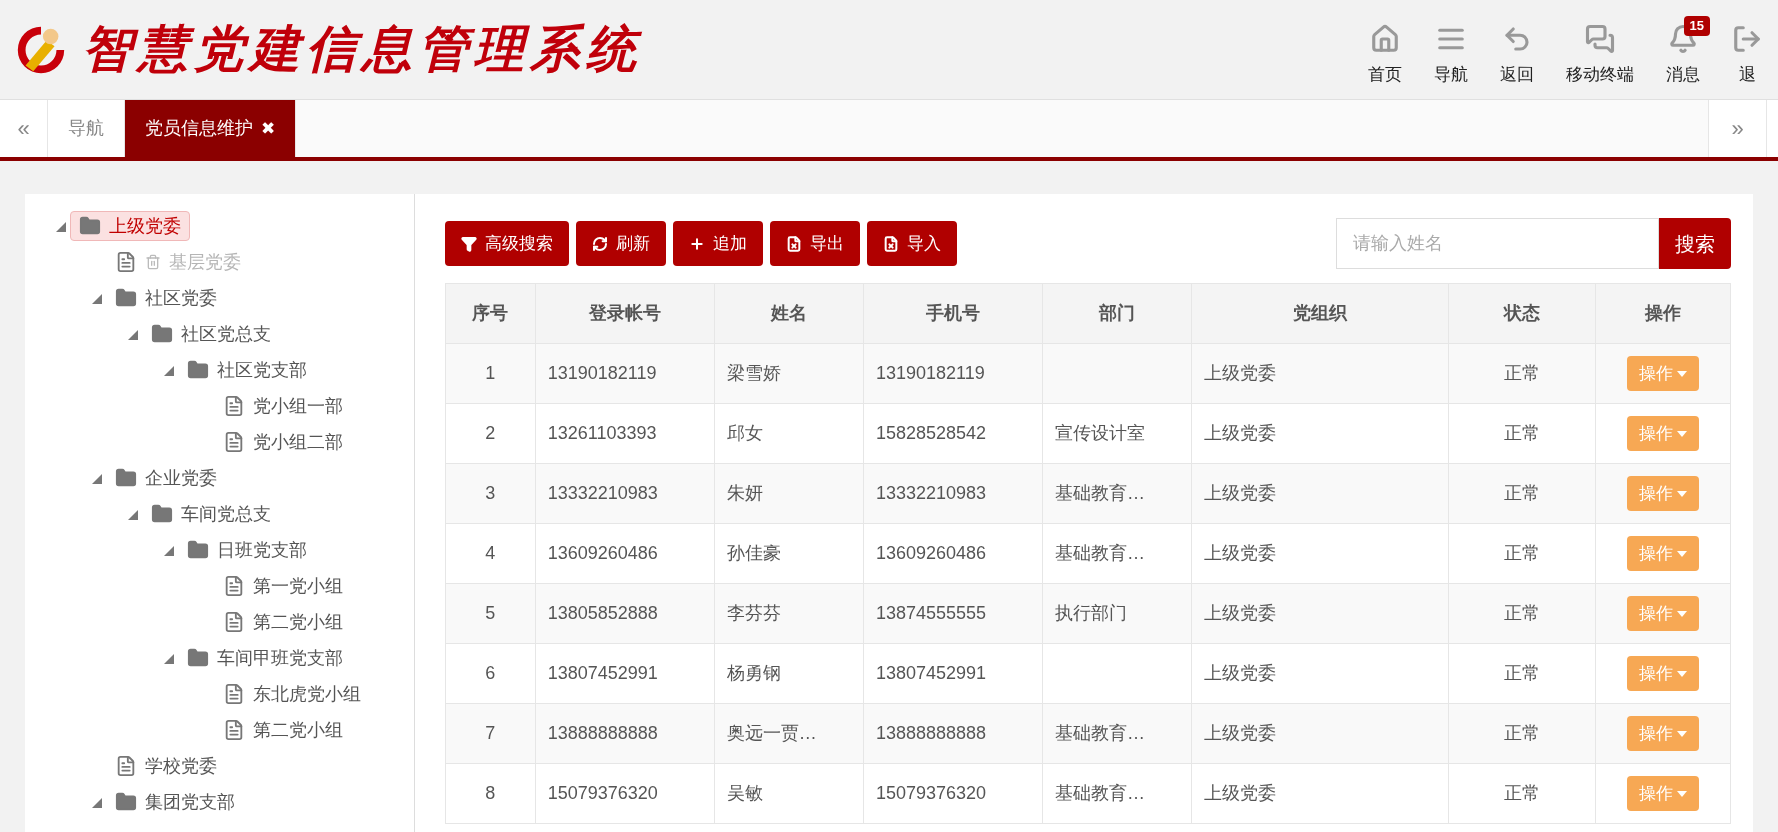  I want to click on table-cell: 宣传设计室, so click(1117, 433).